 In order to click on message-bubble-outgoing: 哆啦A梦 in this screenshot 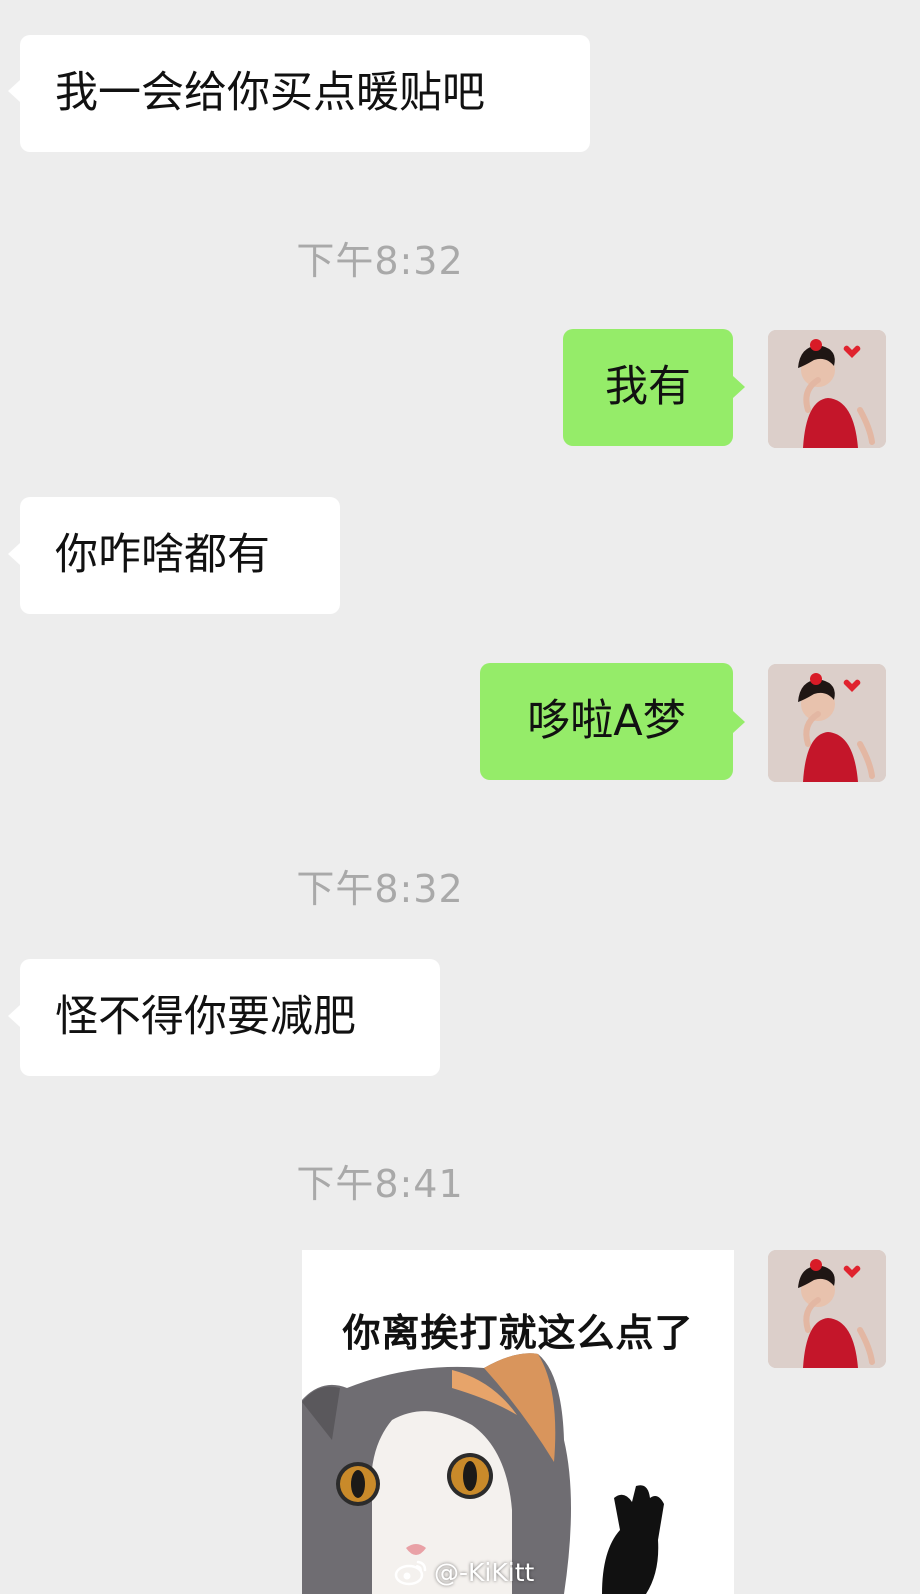, I will do `click(606, 721)`.